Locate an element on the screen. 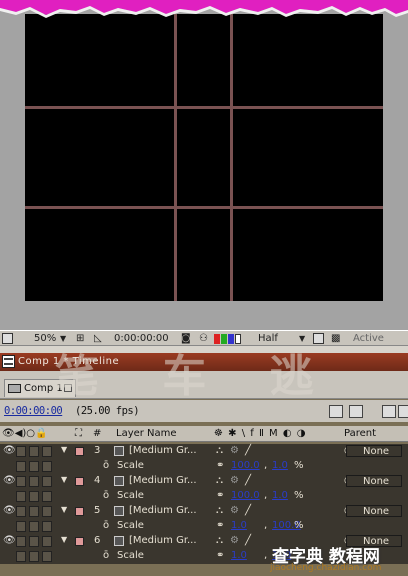 This screenshot has height=576, width=408. comp-marker-icon is located at coordinates (336, 411).